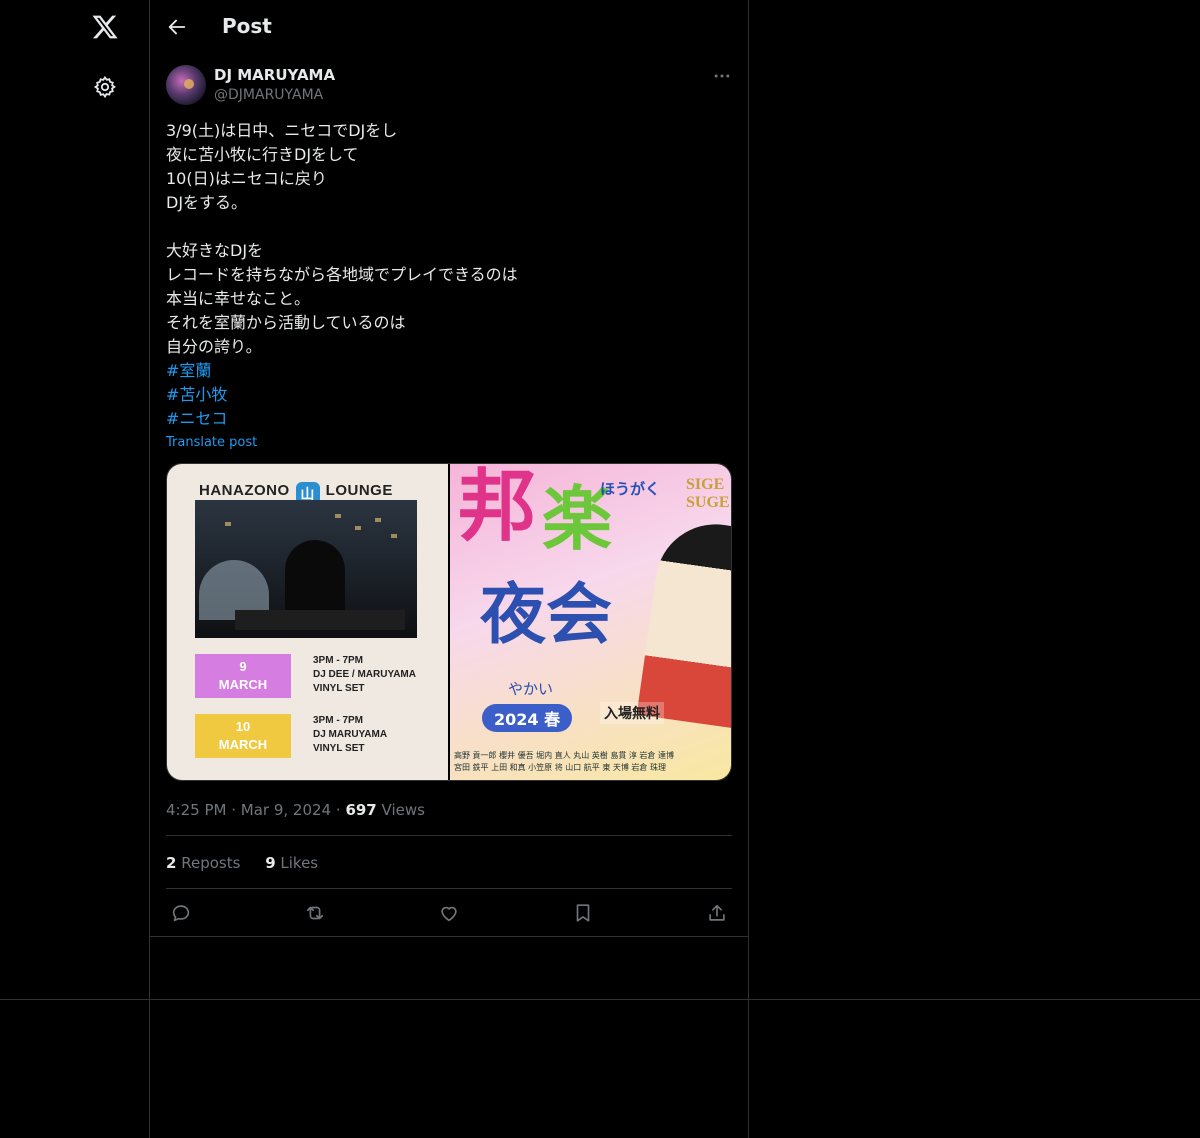 This screenshot has width=1200, height=1138. I want to click on likes-stat: 9 Likes, so click(291, 863).